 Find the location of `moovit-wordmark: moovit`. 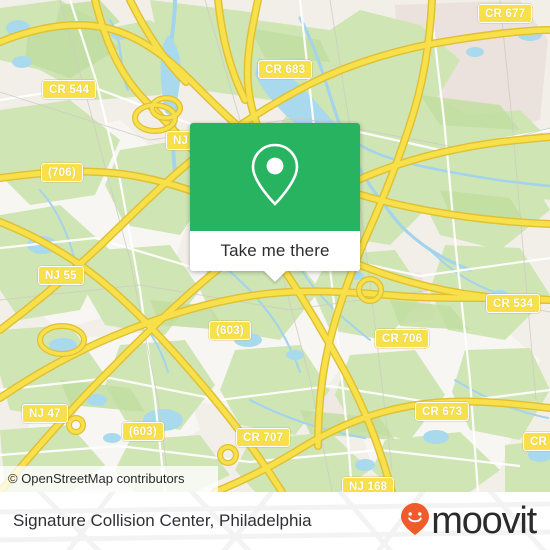

moovit-wordmark: moovit is located at coordinates (484, 521).